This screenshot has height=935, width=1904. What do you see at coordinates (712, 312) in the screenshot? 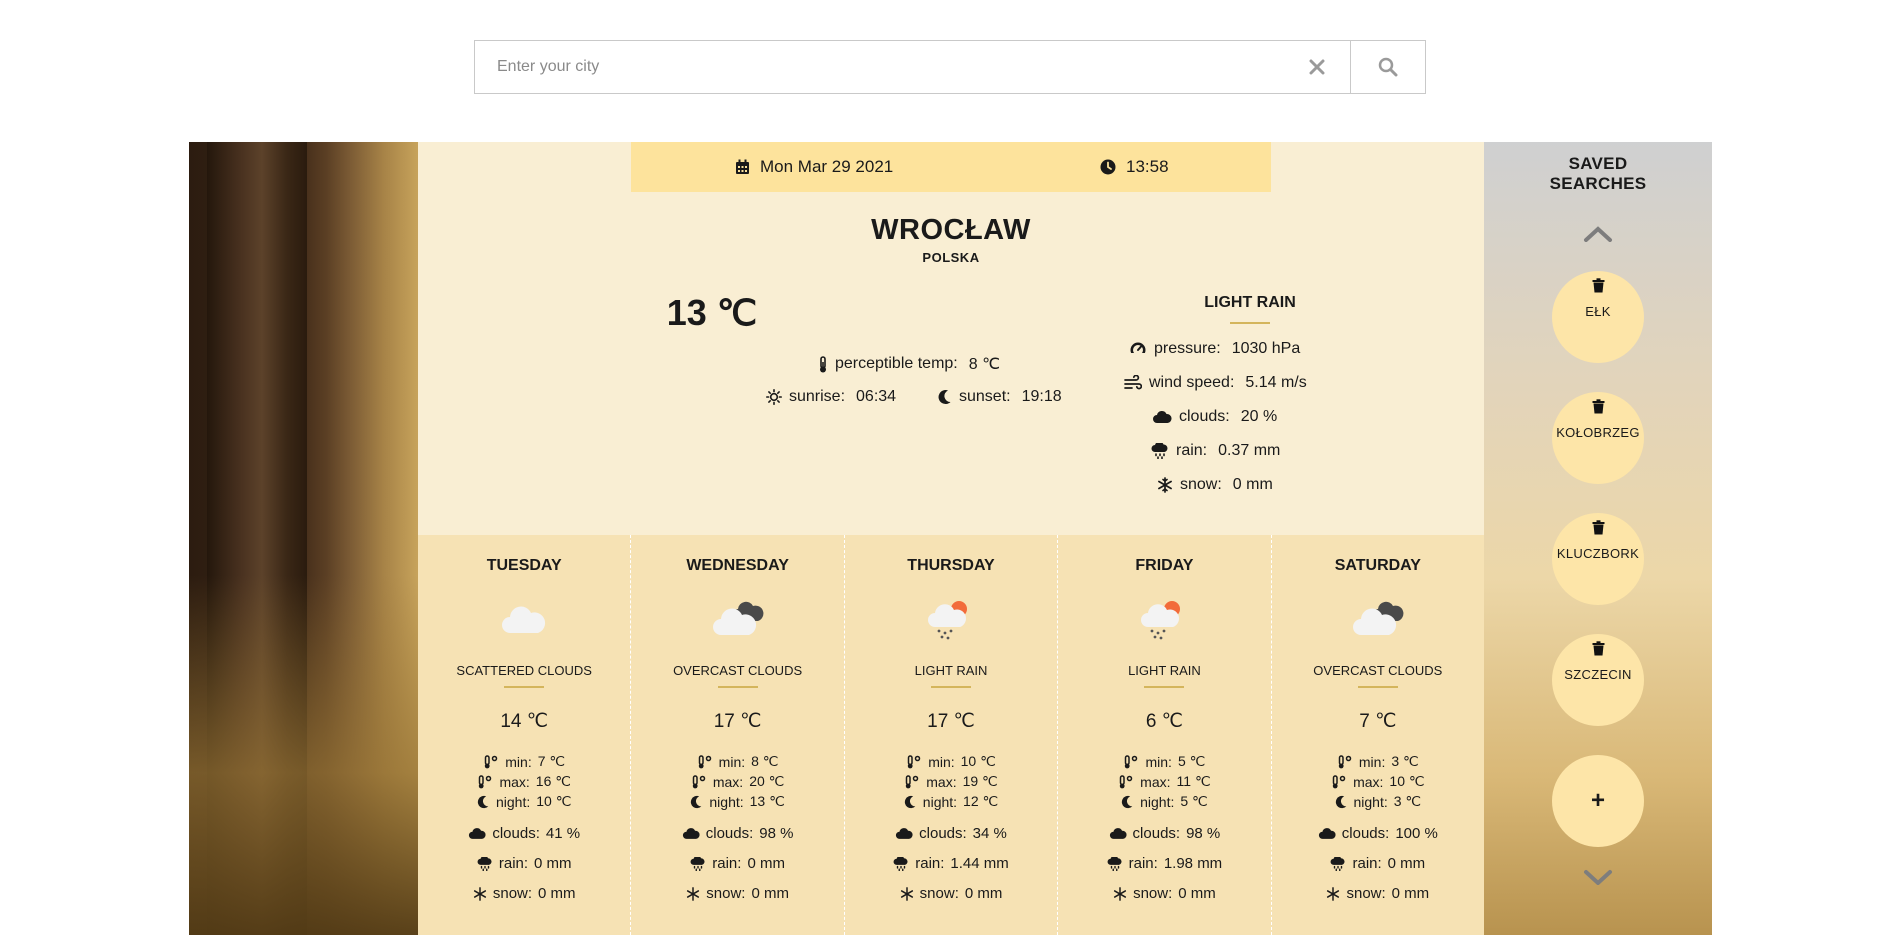
I see `current-temperature: 13 ℃` at bounding box center [712, 312].